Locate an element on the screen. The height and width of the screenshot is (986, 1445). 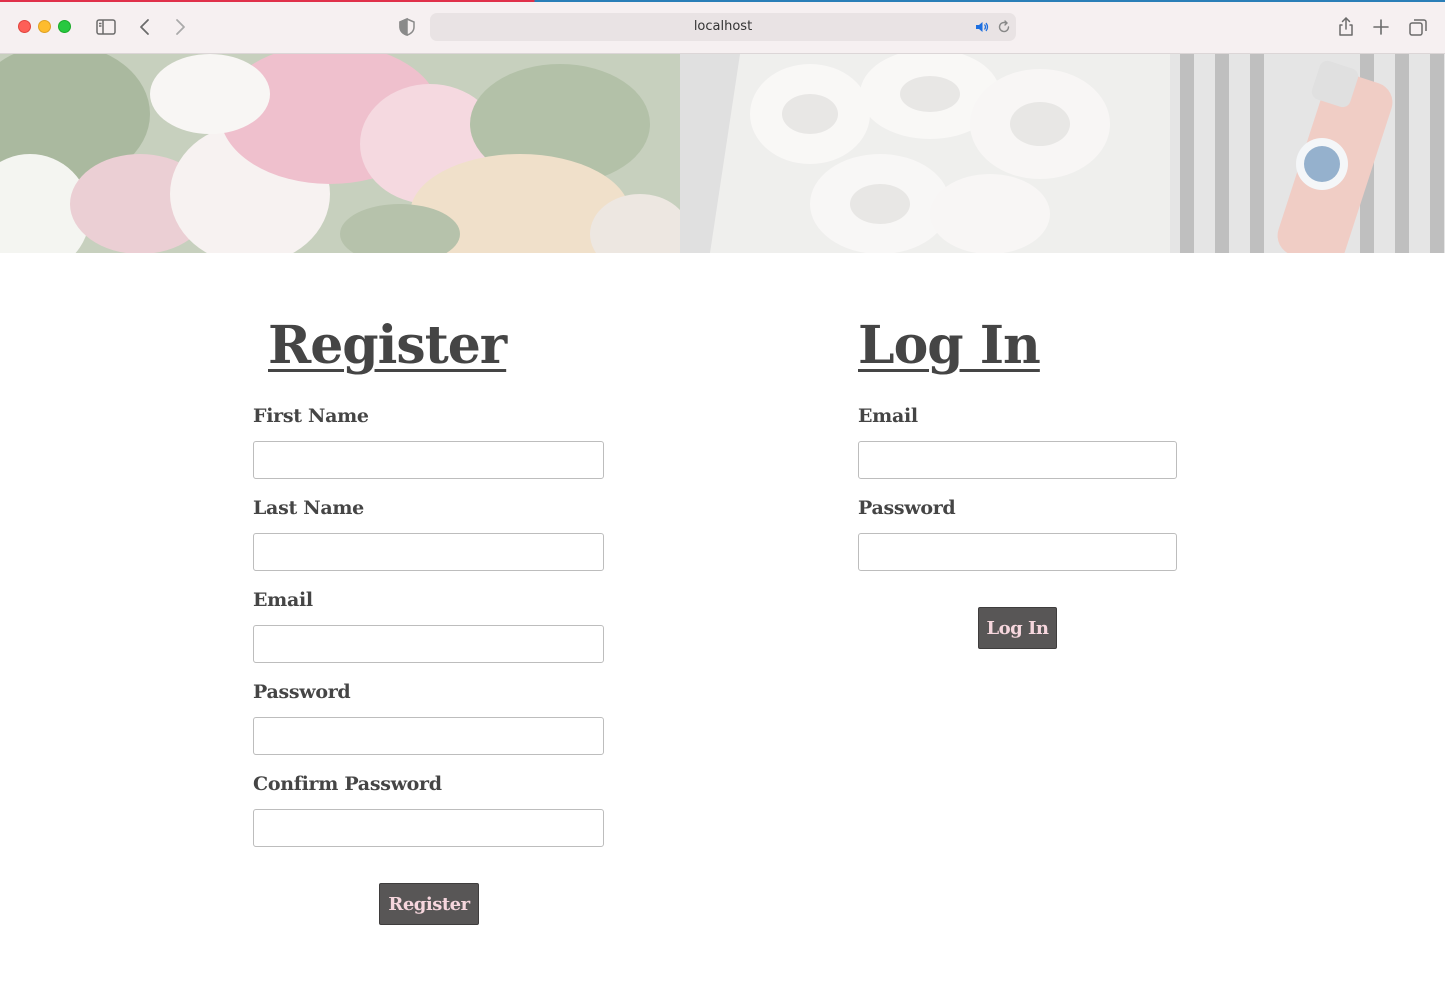
browser-toolbar: localhost is located at coordinates (722, 27).